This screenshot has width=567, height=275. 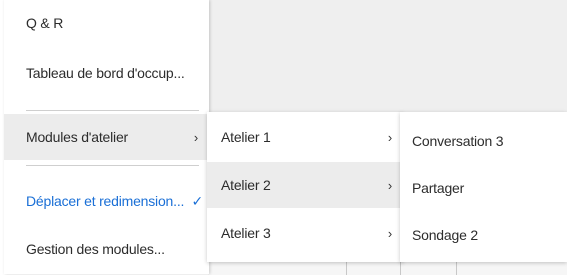 What do you see at coordinates (483, 235) in the screenshot?
I see `submenu-item-sondage-2: Sondage 2` at bounding box center [483, 235].